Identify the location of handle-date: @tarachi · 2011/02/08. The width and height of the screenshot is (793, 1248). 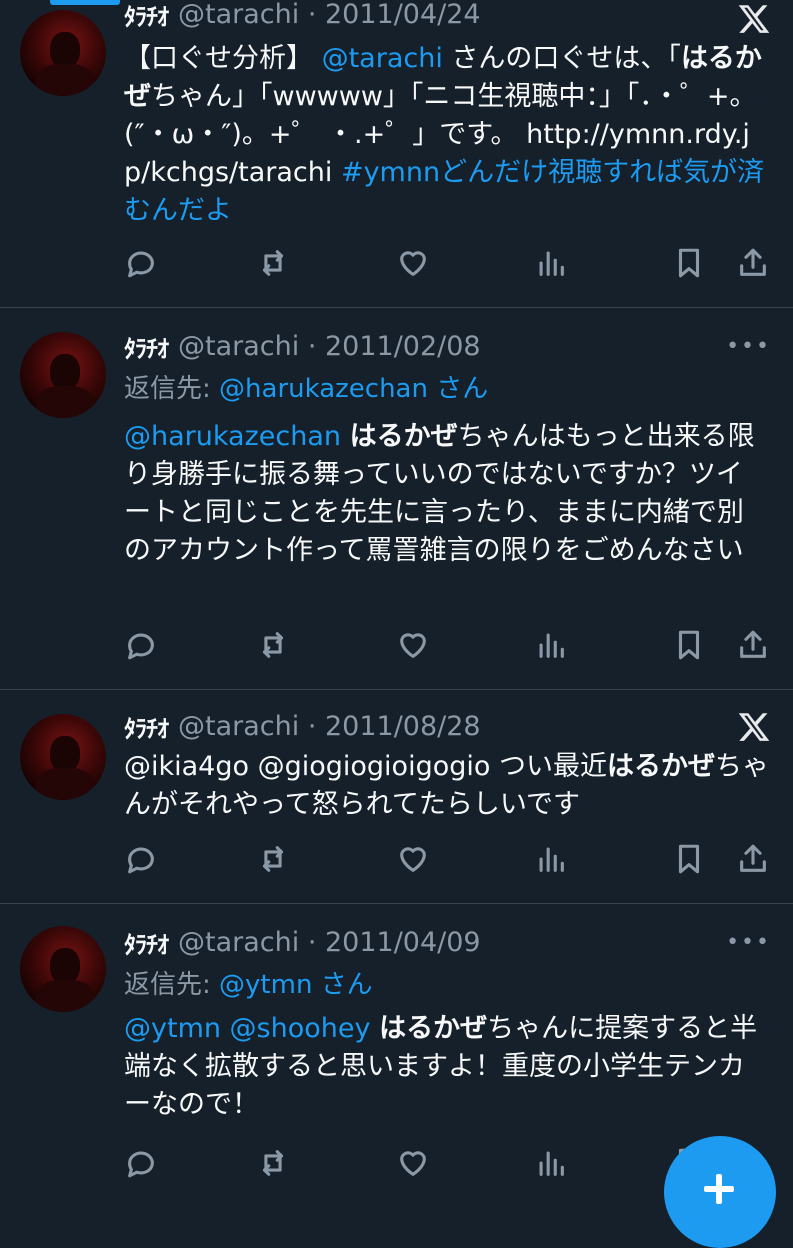
(329, 346).